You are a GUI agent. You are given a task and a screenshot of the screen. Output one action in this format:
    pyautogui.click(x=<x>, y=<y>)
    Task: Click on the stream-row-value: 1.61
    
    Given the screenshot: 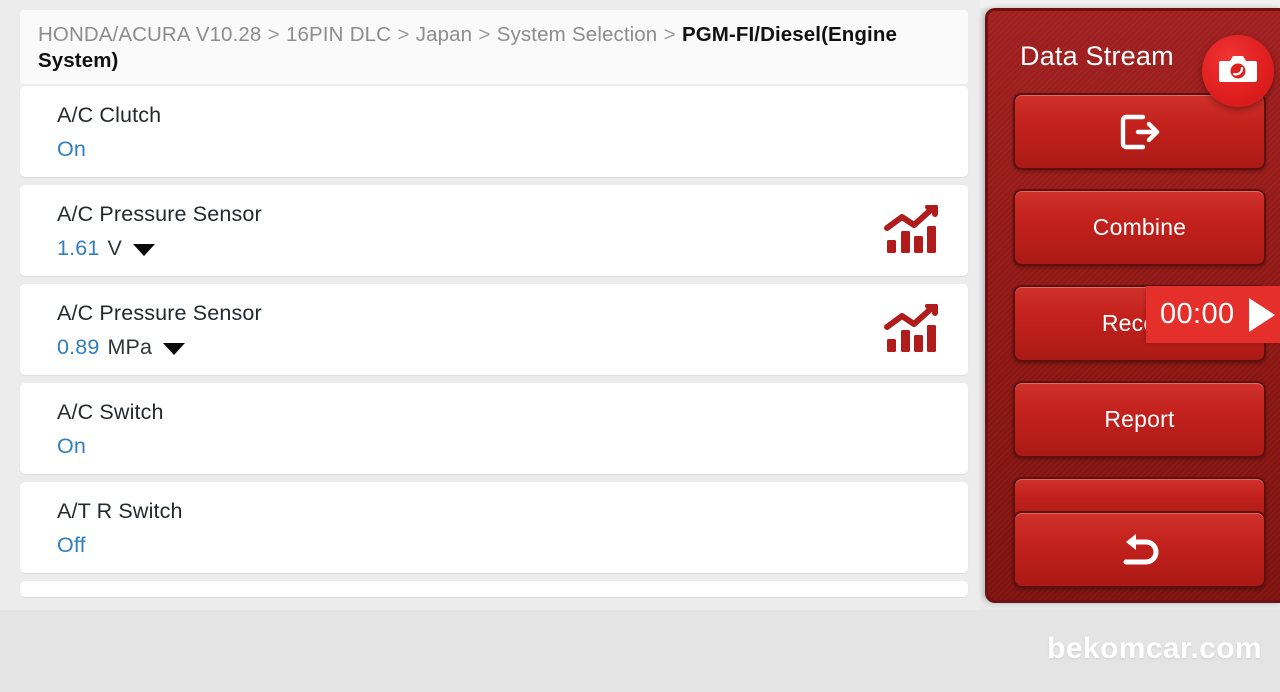 What is the action you would take?
    pyautogui.click(x=78, y=248)
    